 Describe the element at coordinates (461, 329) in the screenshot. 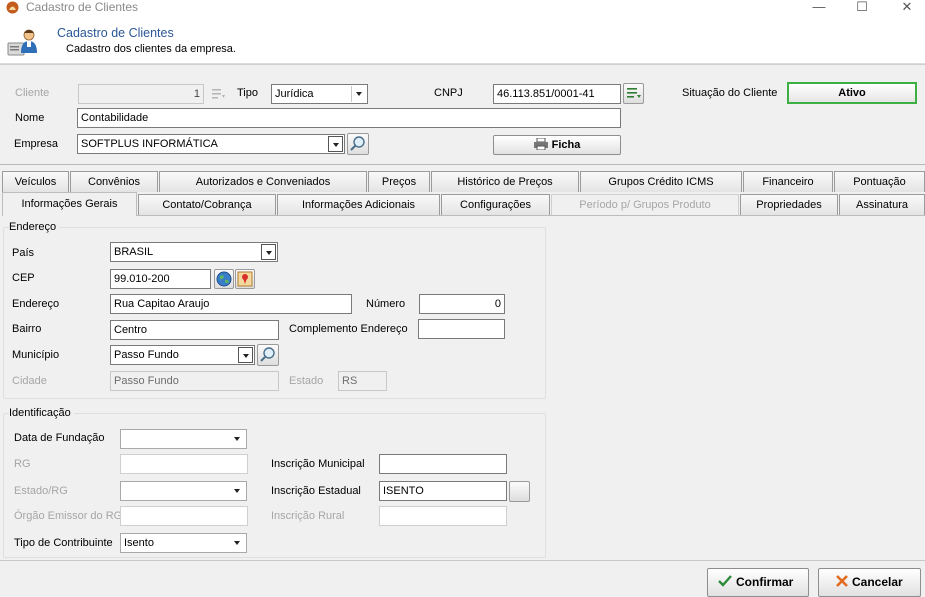

I see `complemento-field` at that location.